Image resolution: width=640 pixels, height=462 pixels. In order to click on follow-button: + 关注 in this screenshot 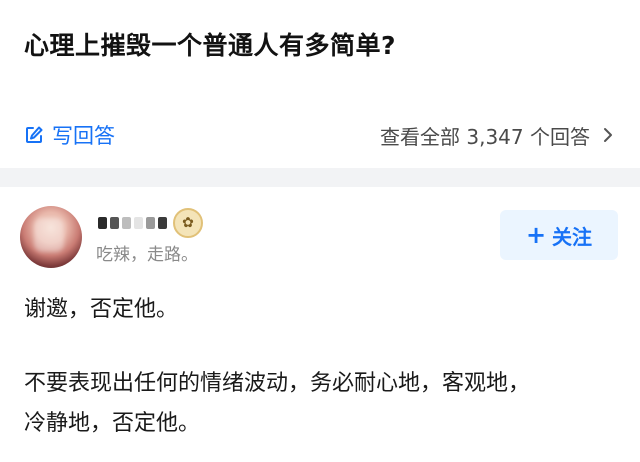, I will do `click(559, 235)`.